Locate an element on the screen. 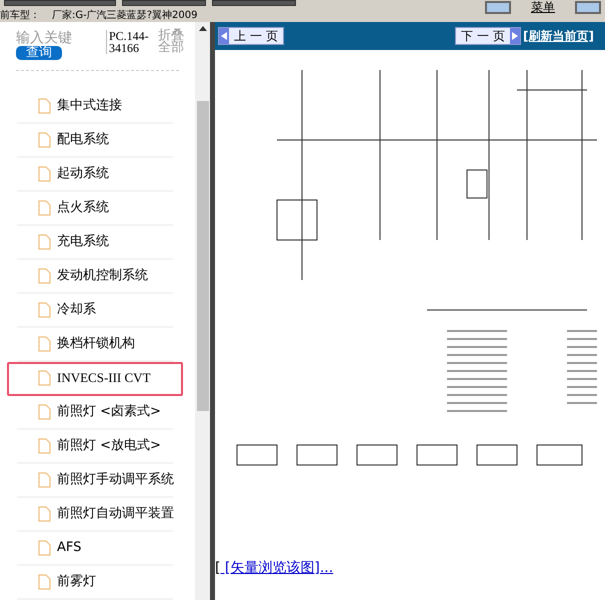  tree-item: 配电系统 is located at coordinates (95, 141).